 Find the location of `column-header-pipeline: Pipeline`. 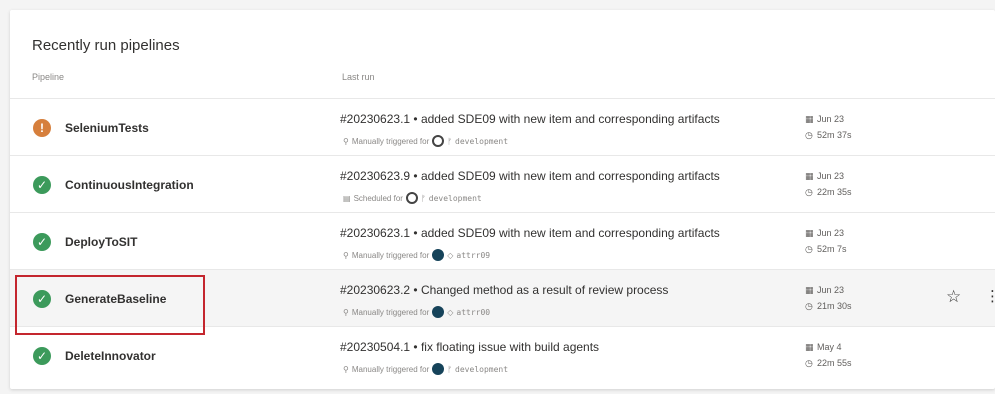

column-header-pipeline: Pipeline is located at coordinates (48, 77).